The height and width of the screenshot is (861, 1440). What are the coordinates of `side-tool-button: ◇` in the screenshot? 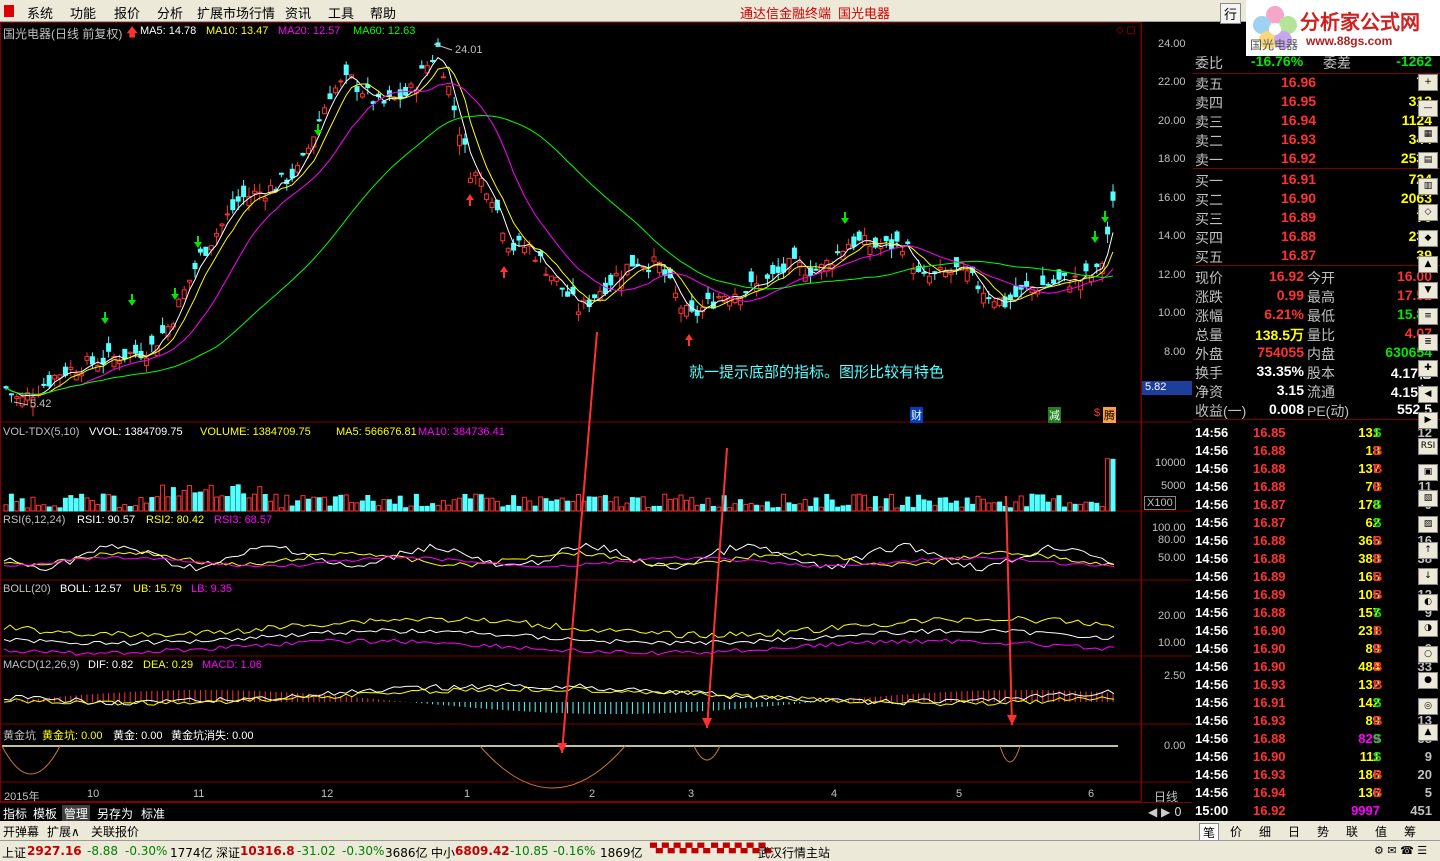 It's located at (1428, 212).